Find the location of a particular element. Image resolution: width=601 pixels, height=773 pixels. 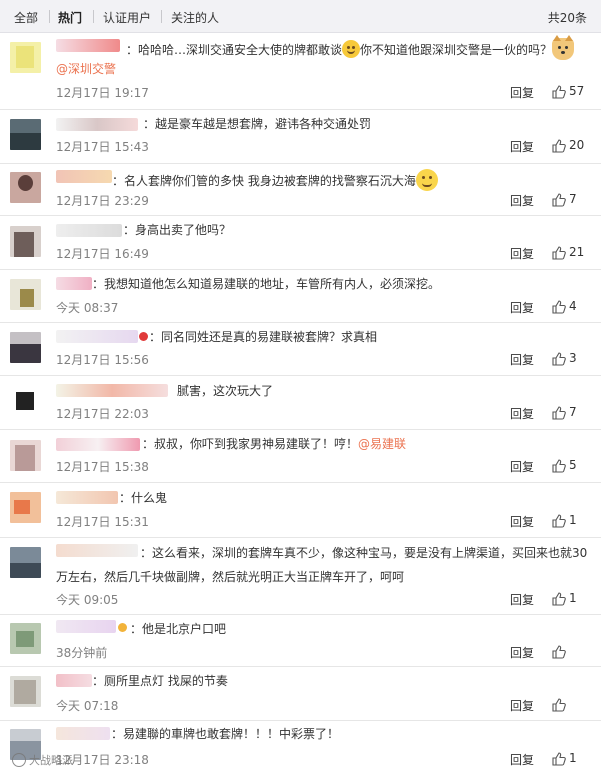

comment-text: ：哈哈哈…深圳交通安全大使的牌都敢谈 你不知道他跟深圳交警是一伙的吗？ is located at coordinates (350, 47).